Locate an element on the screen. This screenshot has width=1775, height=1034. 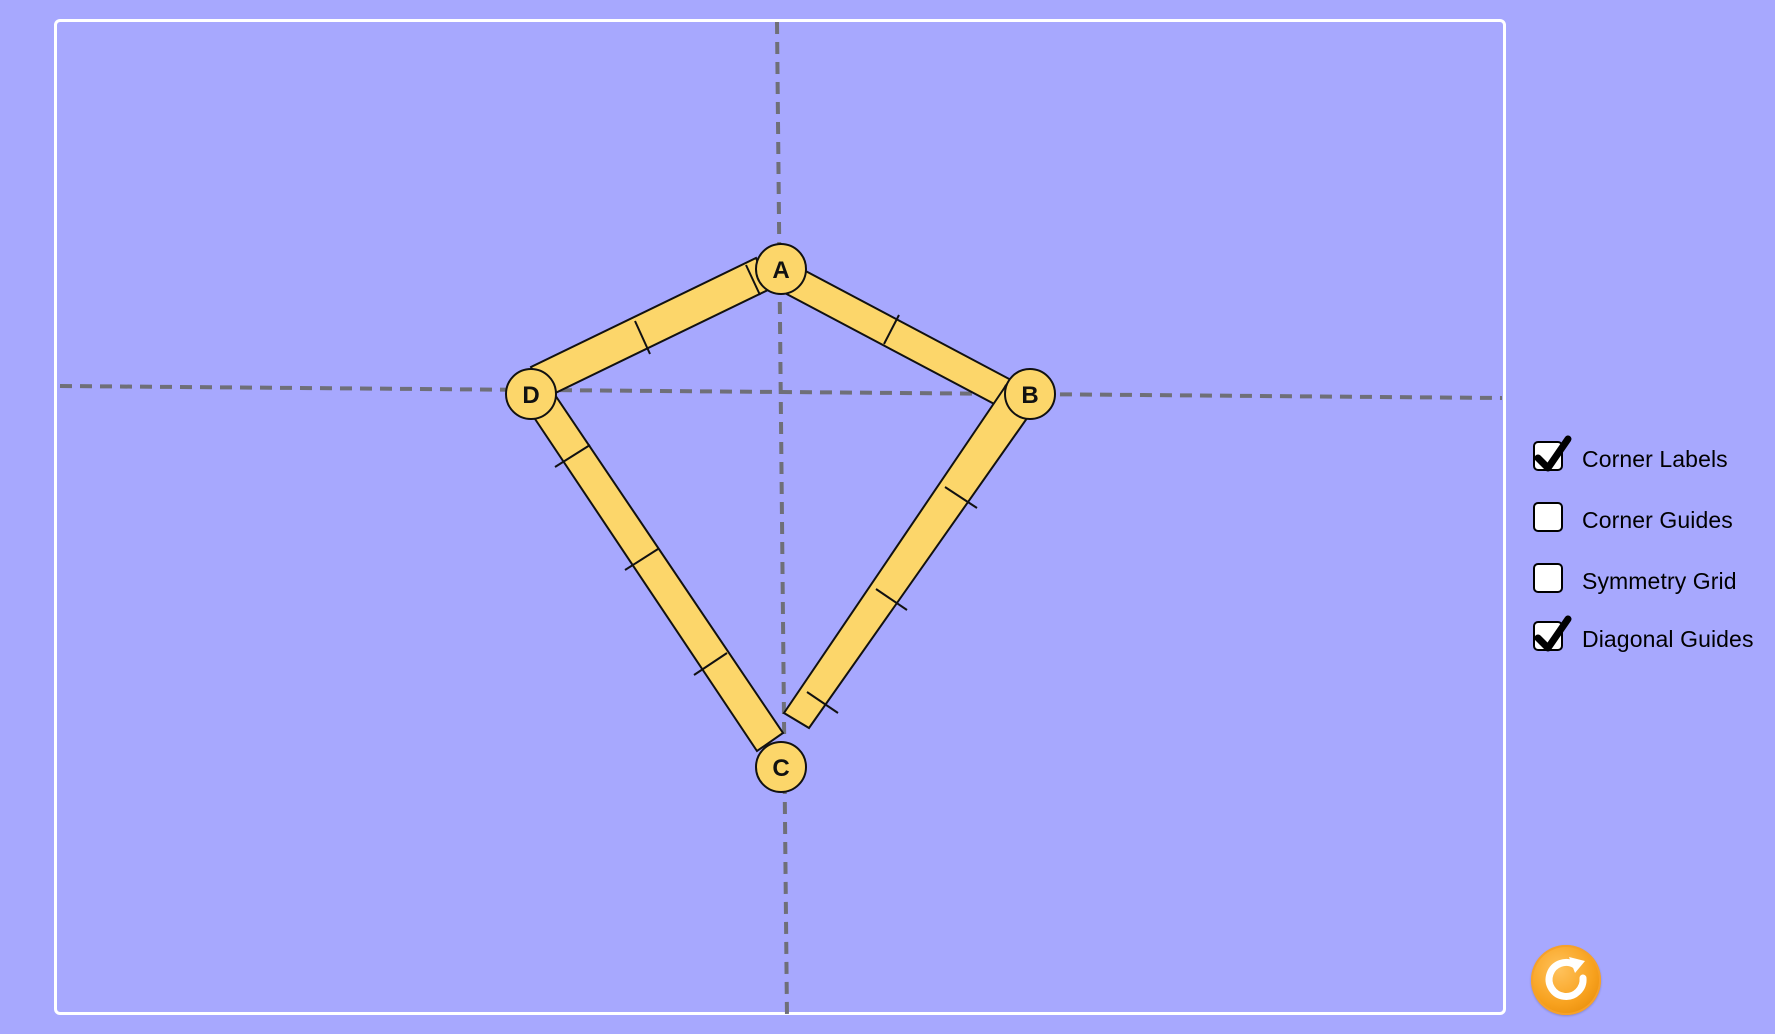
vertex-label-b: B is located at coordinates (1029, 395).